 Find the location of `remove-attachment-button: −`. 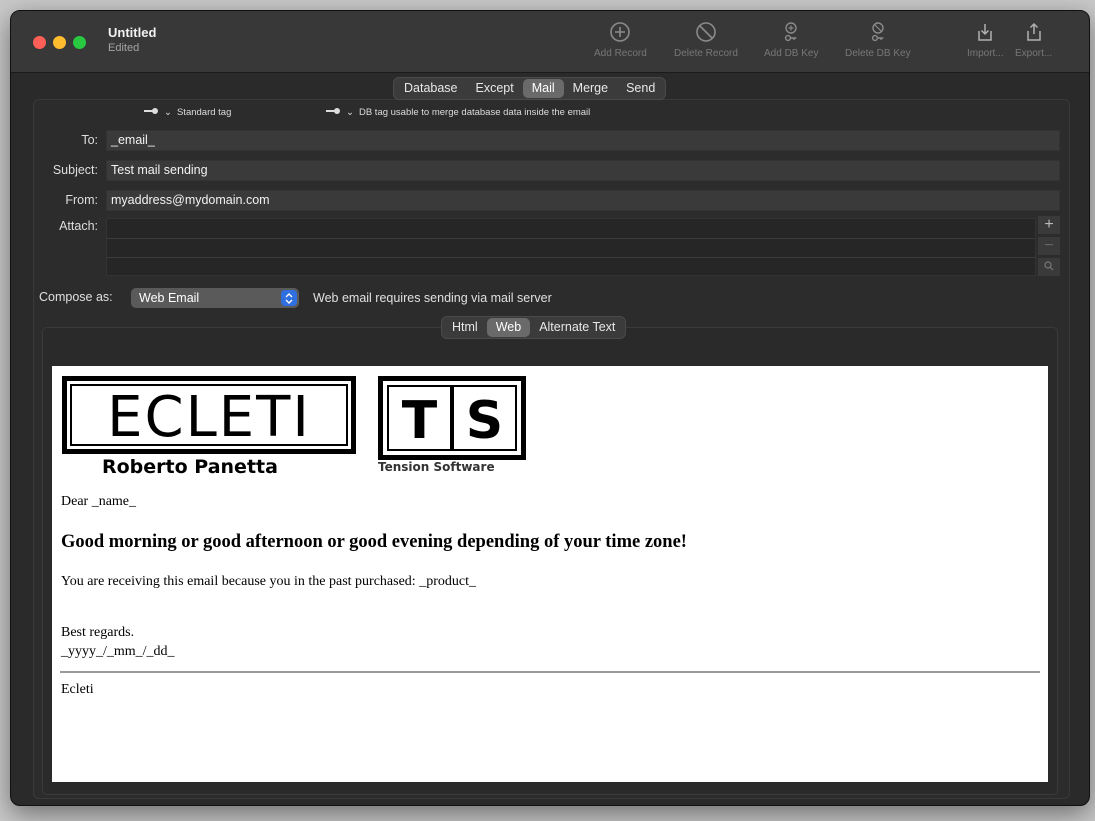

remove-attachment-button: − is located at coordinates (1049, 246).